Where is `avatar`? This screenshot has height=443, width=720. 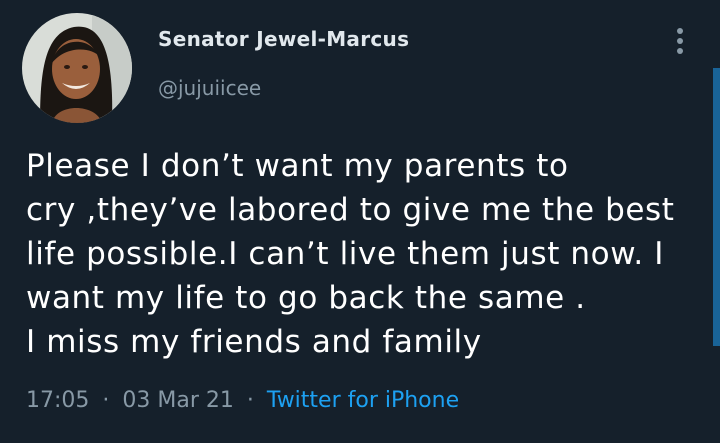 avatar is located at coordinates (77, 68).